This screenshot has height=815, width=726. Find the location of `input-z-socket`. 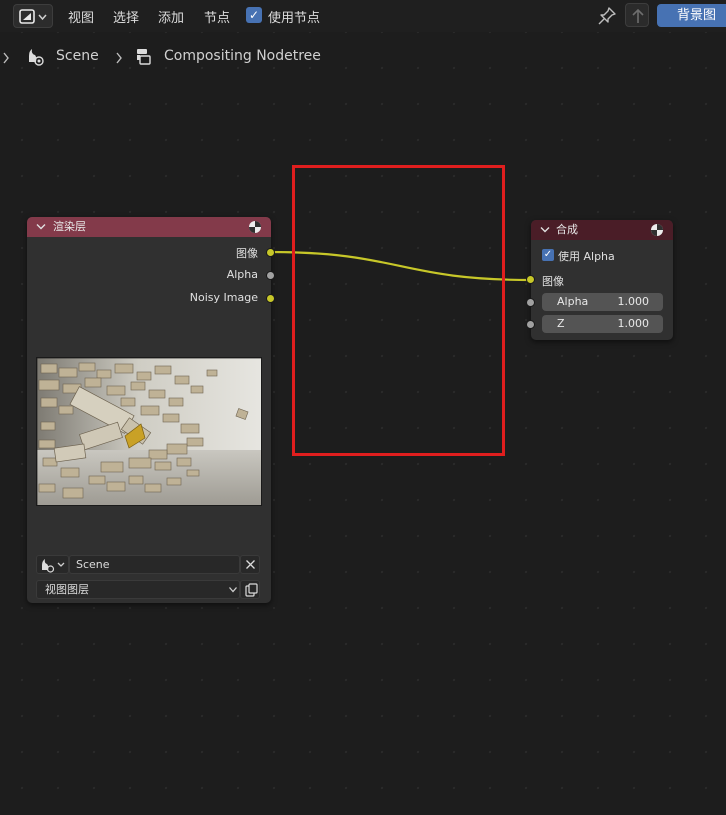

input-z-socket is located at coordinates (530, 324).